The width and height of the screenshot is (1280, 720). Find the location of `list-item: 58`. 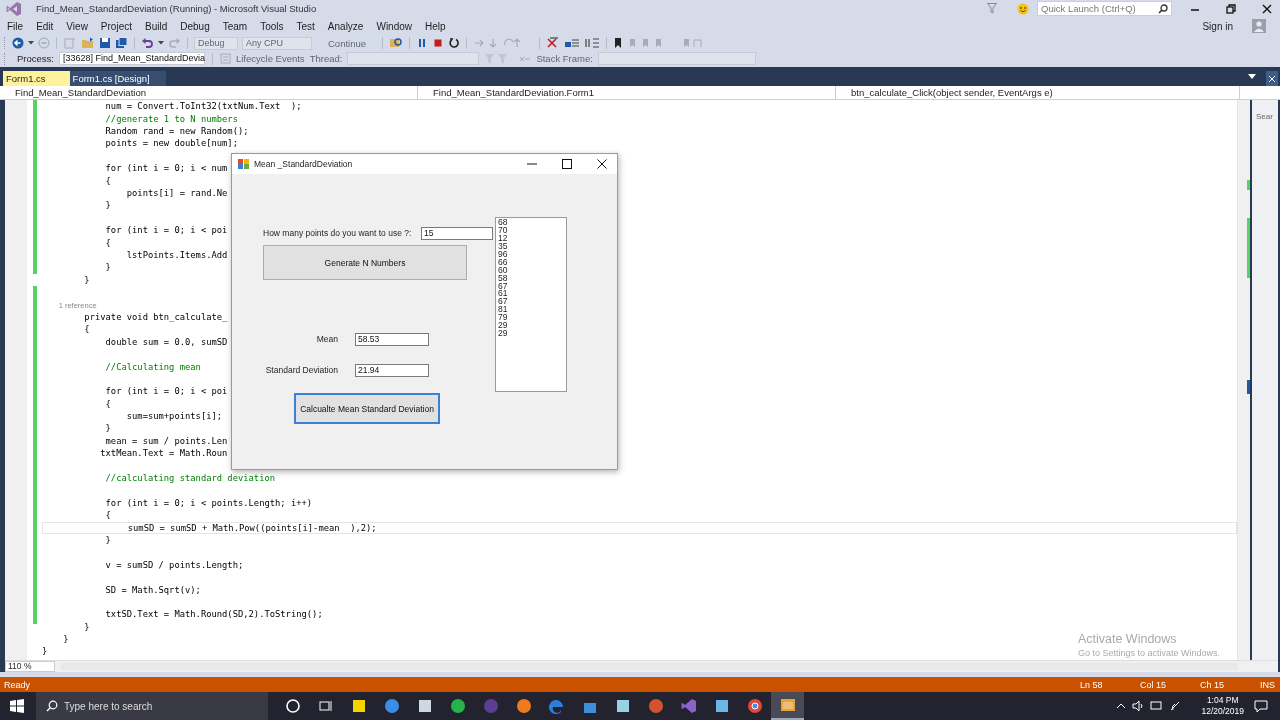

list-item: 58 is located at coordinates (531, 278).